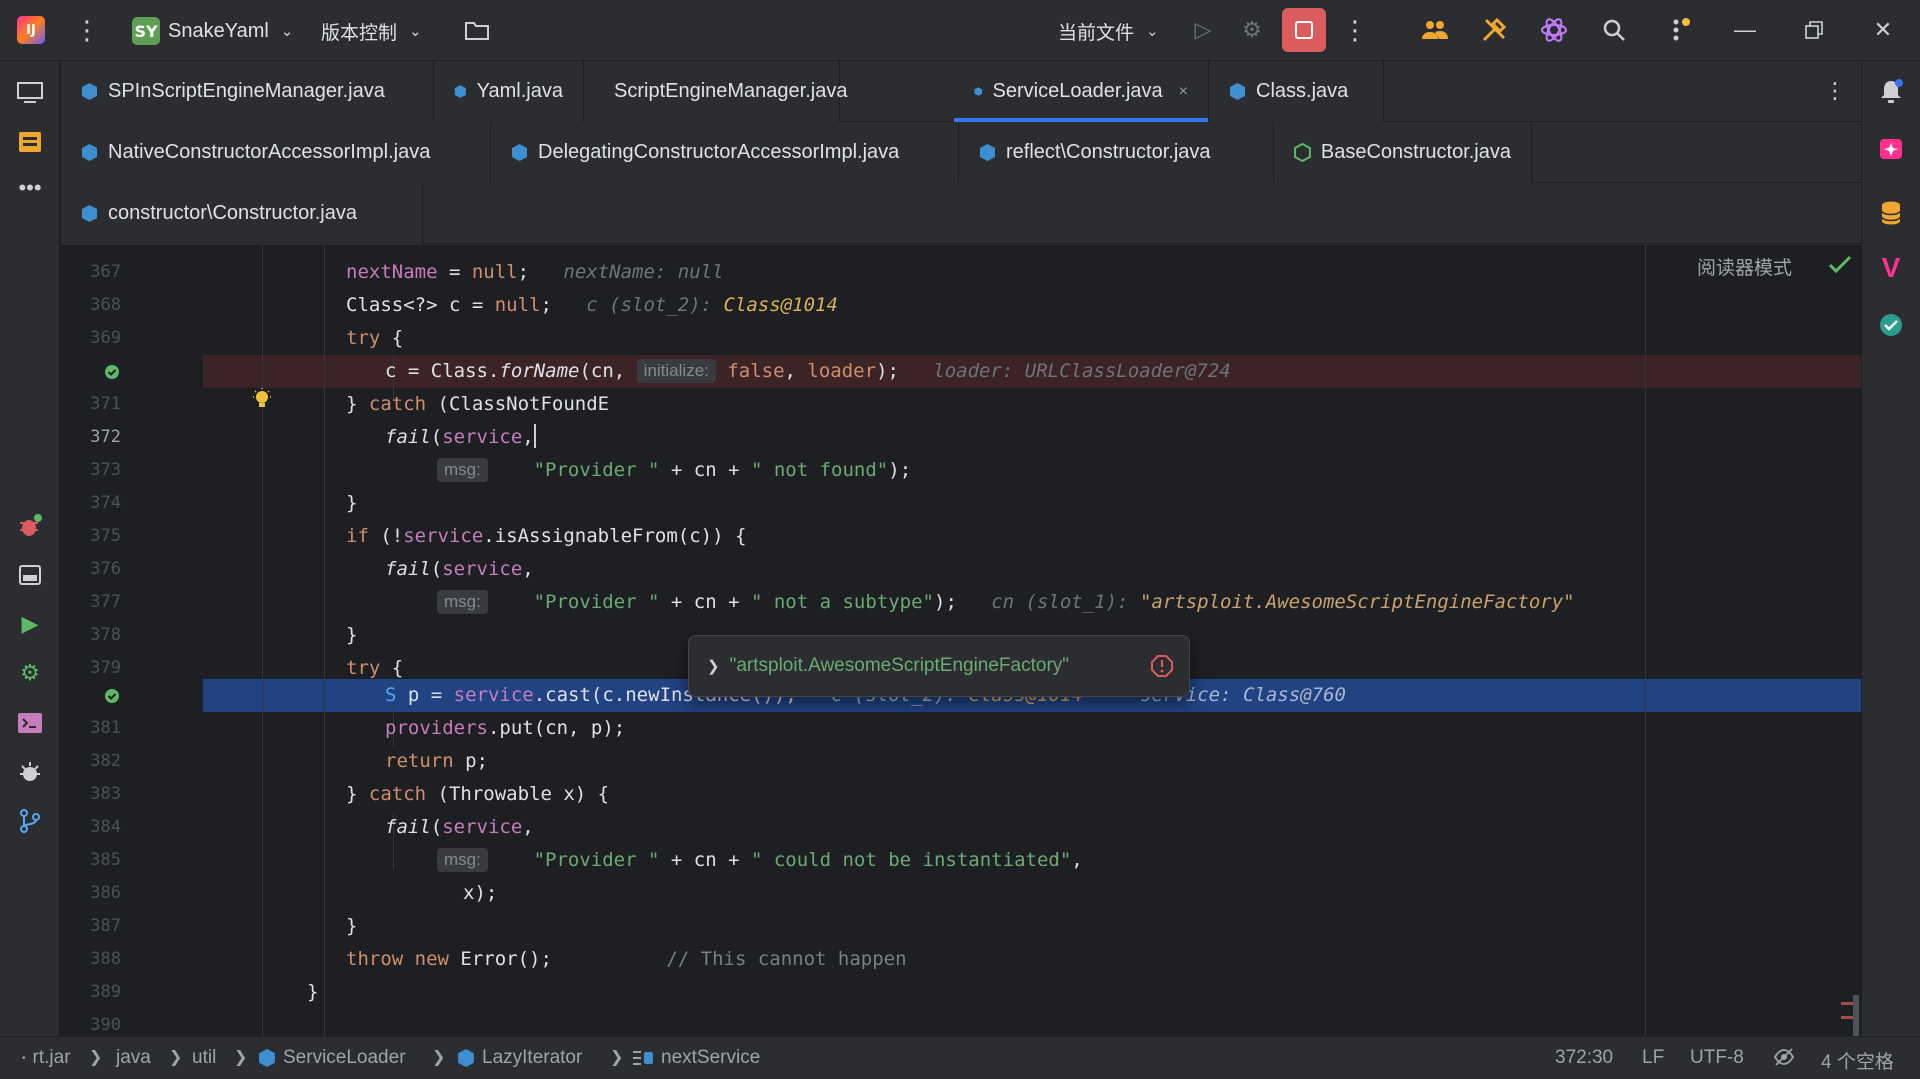 This screenshot has height=1079, width=1920. Describe the element at coordinates (1435, 30) in the screenshot. I see `code-with-me-icon` at that location.